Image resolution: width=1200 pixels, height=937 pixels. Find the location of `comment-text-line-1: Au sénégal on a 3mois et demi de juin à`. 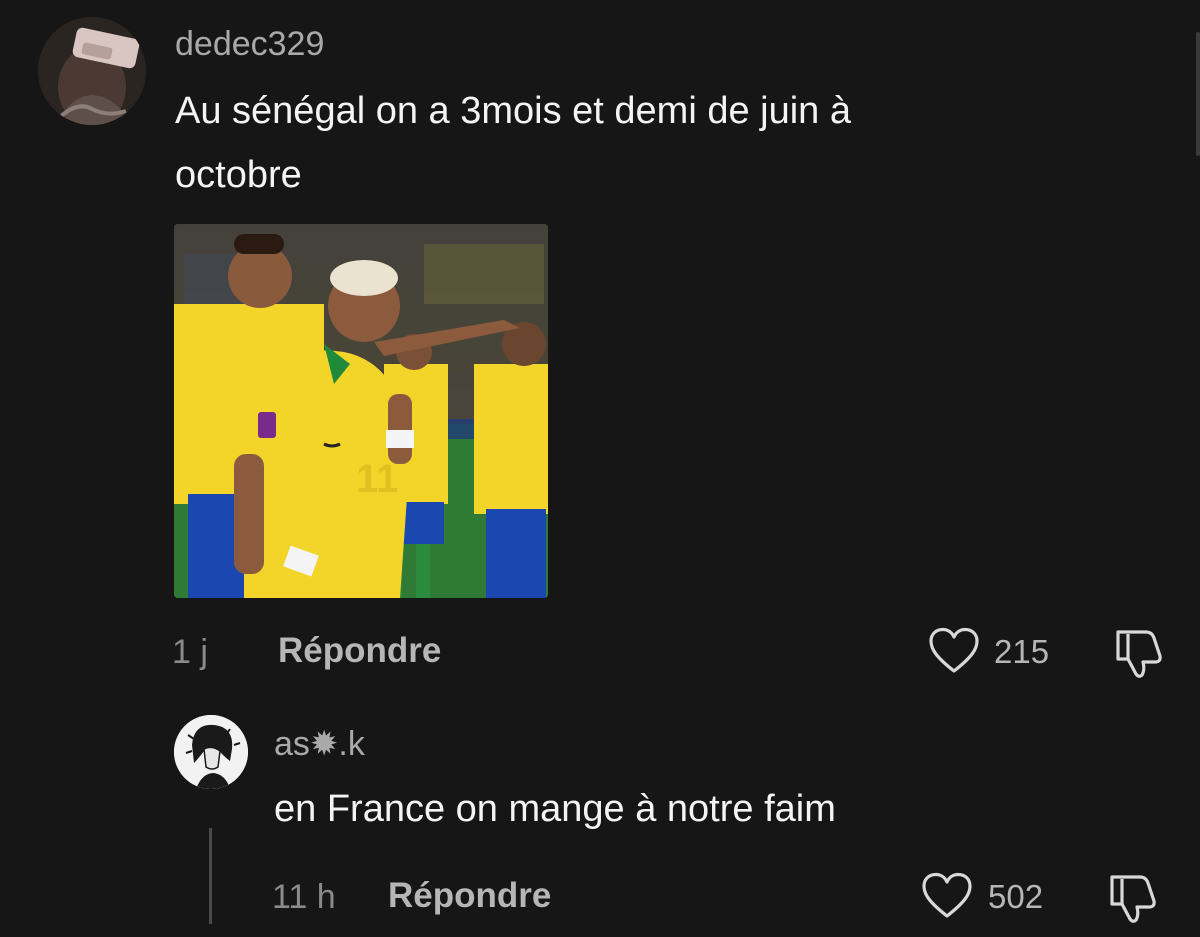

comment-text-line-1: Au sénégal on a 3mois et demi de juin à is located at coordinates (513, 111).